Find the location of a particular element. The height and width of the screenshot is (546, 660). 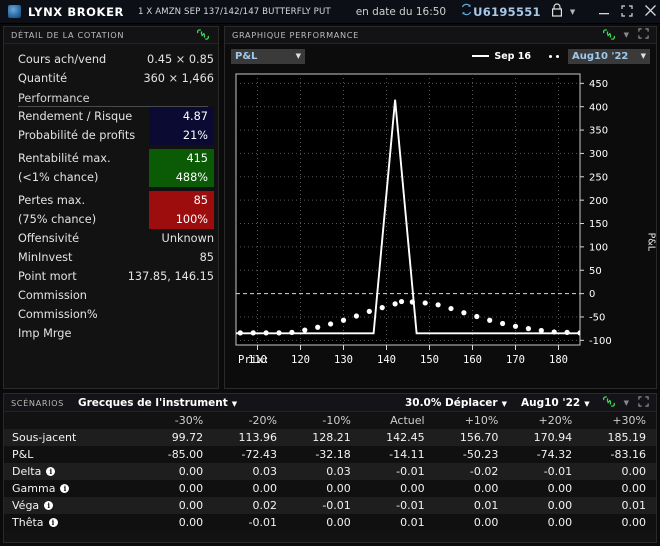

quote-row-quantity: Quantité 360 × 1,466 is located at coordinates (111, 78).